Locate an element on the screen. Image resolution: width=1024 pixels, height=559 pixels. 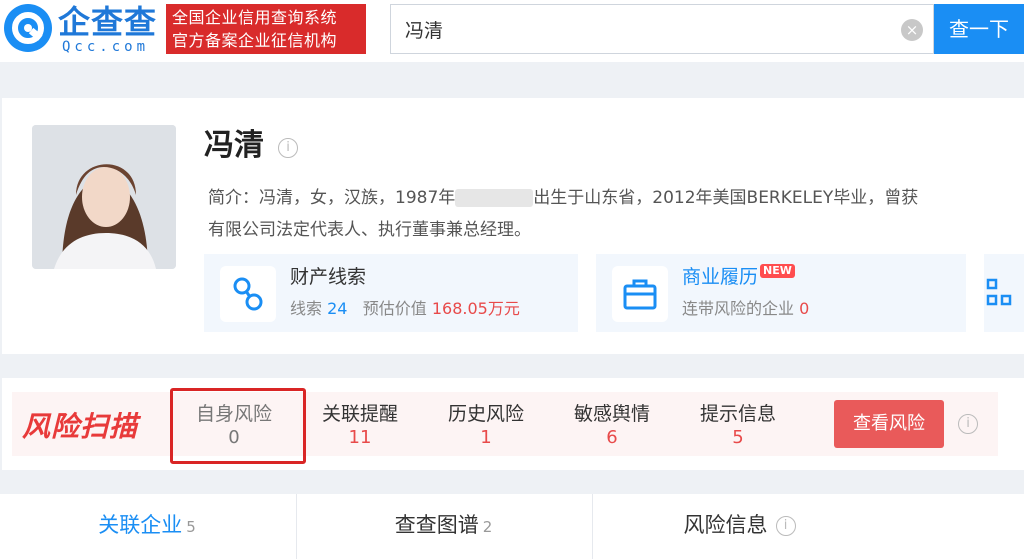
avatar is located at coordinates (104, 197).